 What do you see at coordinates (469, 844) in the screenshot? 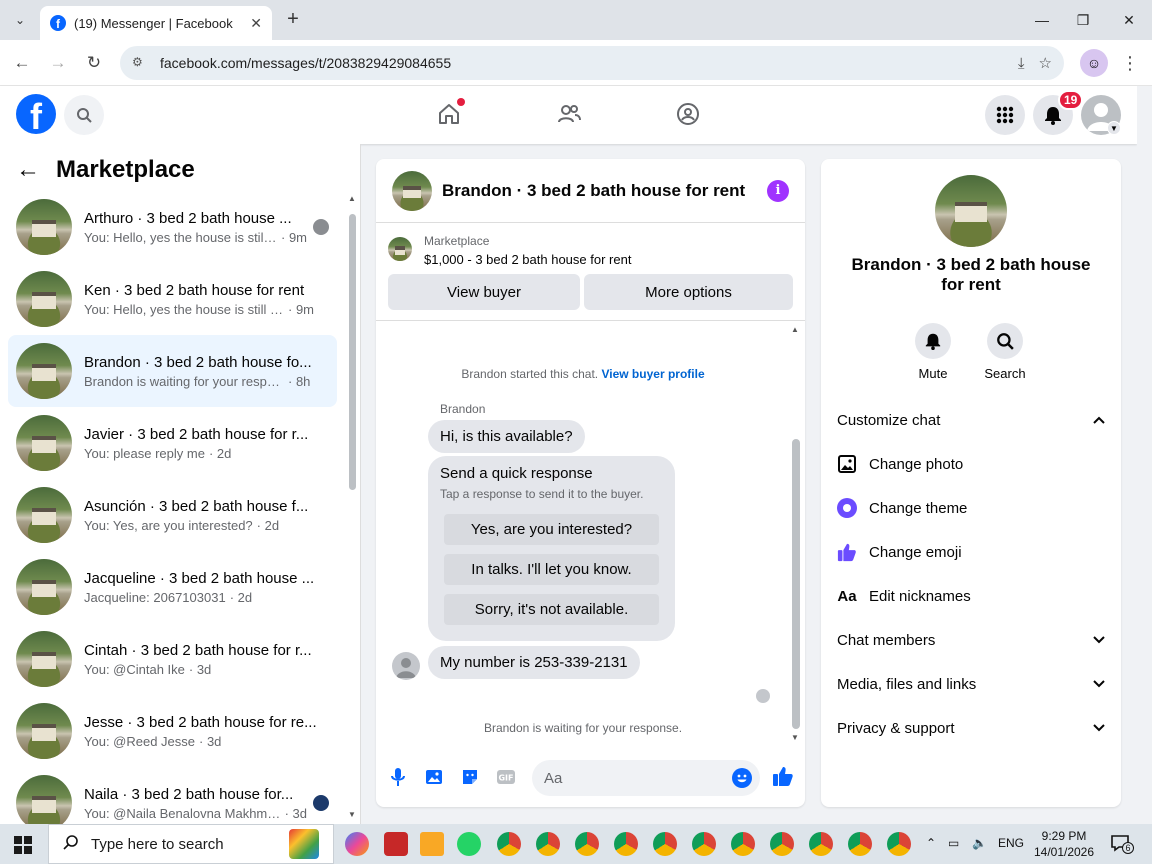
I see `whatsapp-icon` at bounding box center [469, 844].